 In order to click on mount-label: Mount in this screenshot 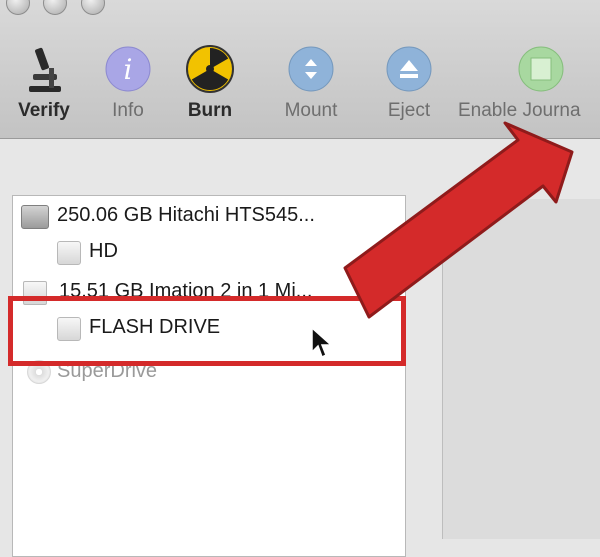, I will do `click(311, 110)`.